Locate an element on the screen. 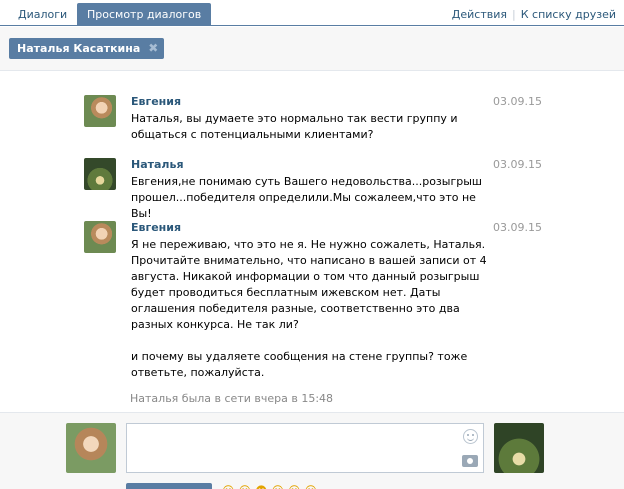  actions-link: Действия is located at coordinates (479, 14).